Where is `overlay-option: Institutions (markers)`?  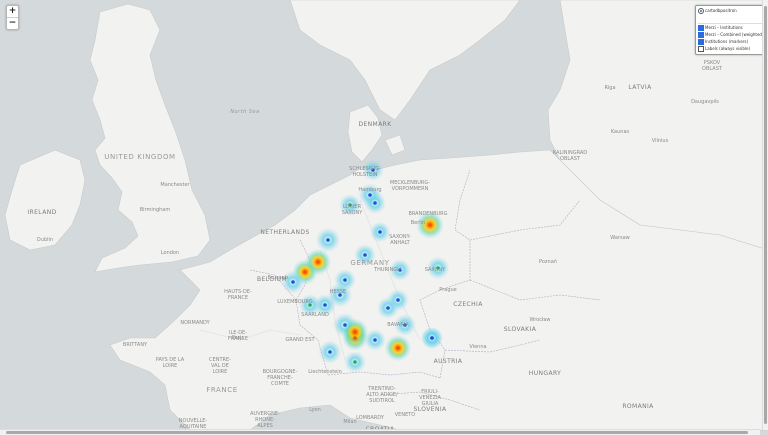 overlay-option: Institutions (markers) is located at coordinates (723, 42).